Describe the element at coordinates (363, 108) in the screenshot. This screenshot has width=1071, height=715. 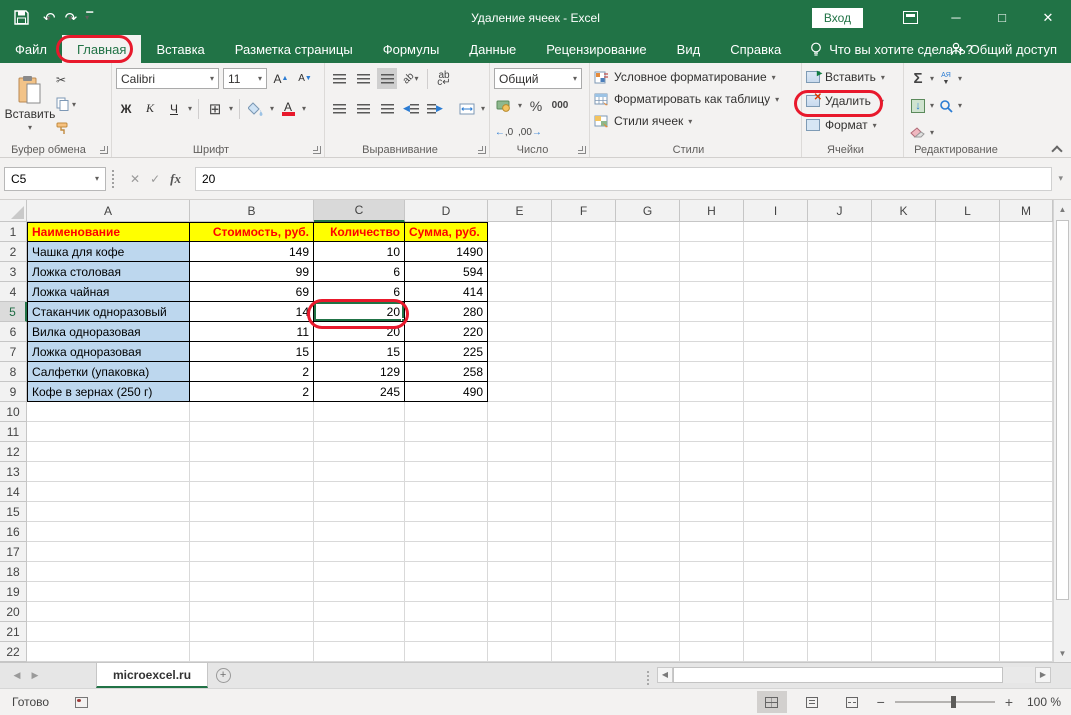
I see `align-center-button` at that location.